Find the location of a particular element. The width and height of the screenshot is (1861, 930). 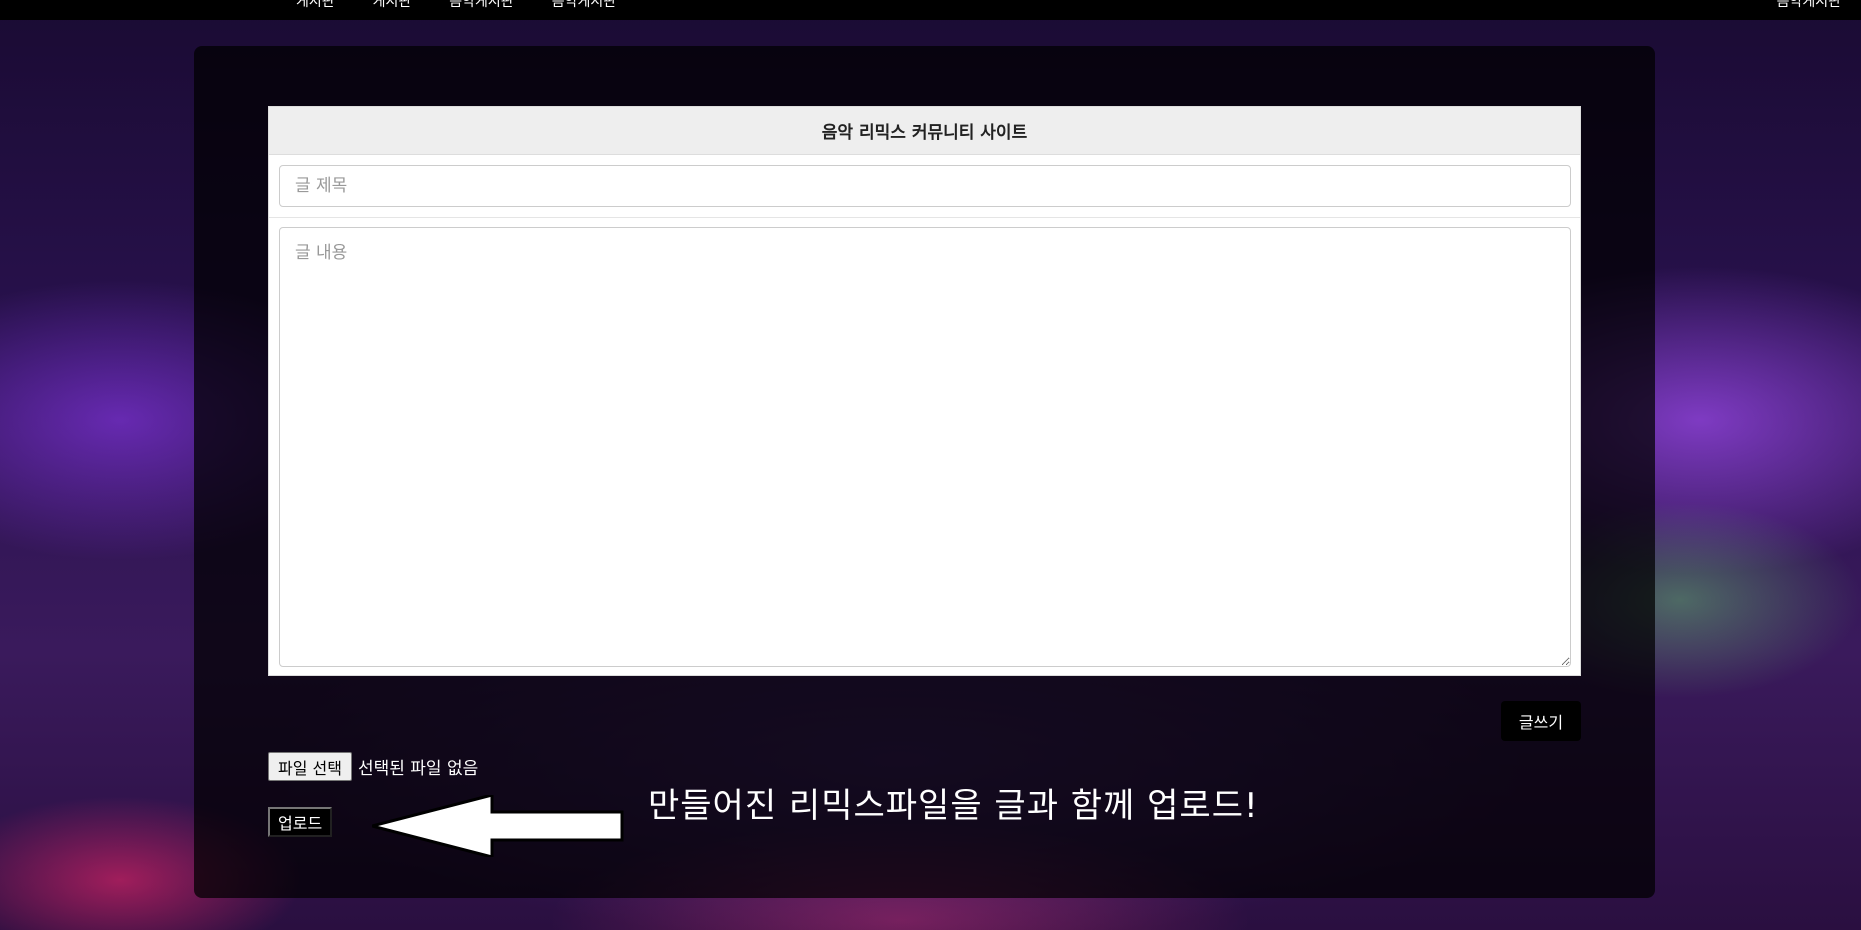

nav-item-4: 음악게시판 is located at coordinates (584, 5).